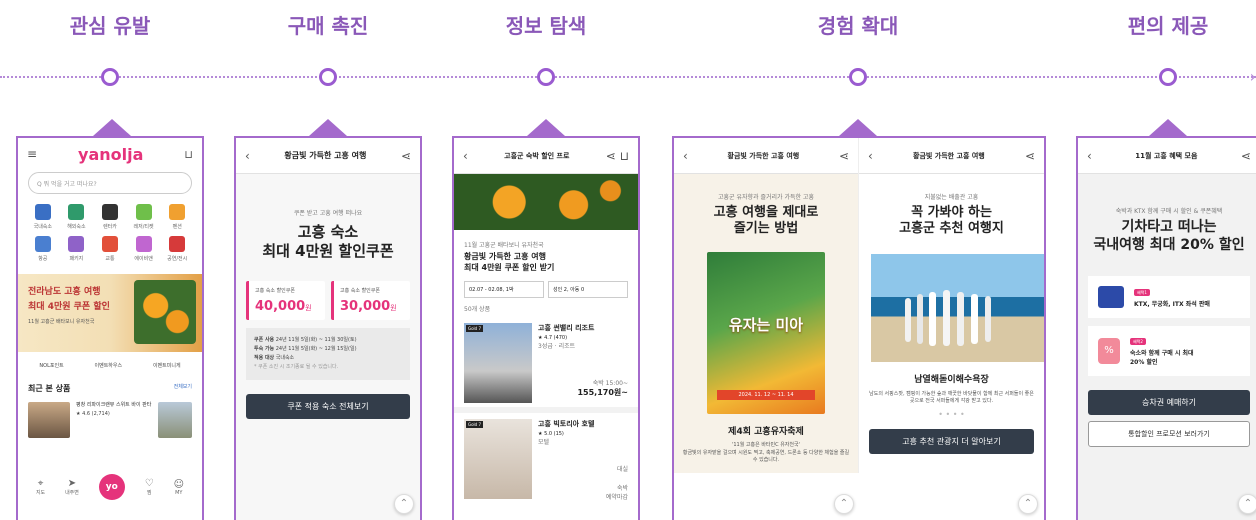 This screenshot has width=1256, height=520. I want to click on nav-my: ☺ MY, so click(179, 487).